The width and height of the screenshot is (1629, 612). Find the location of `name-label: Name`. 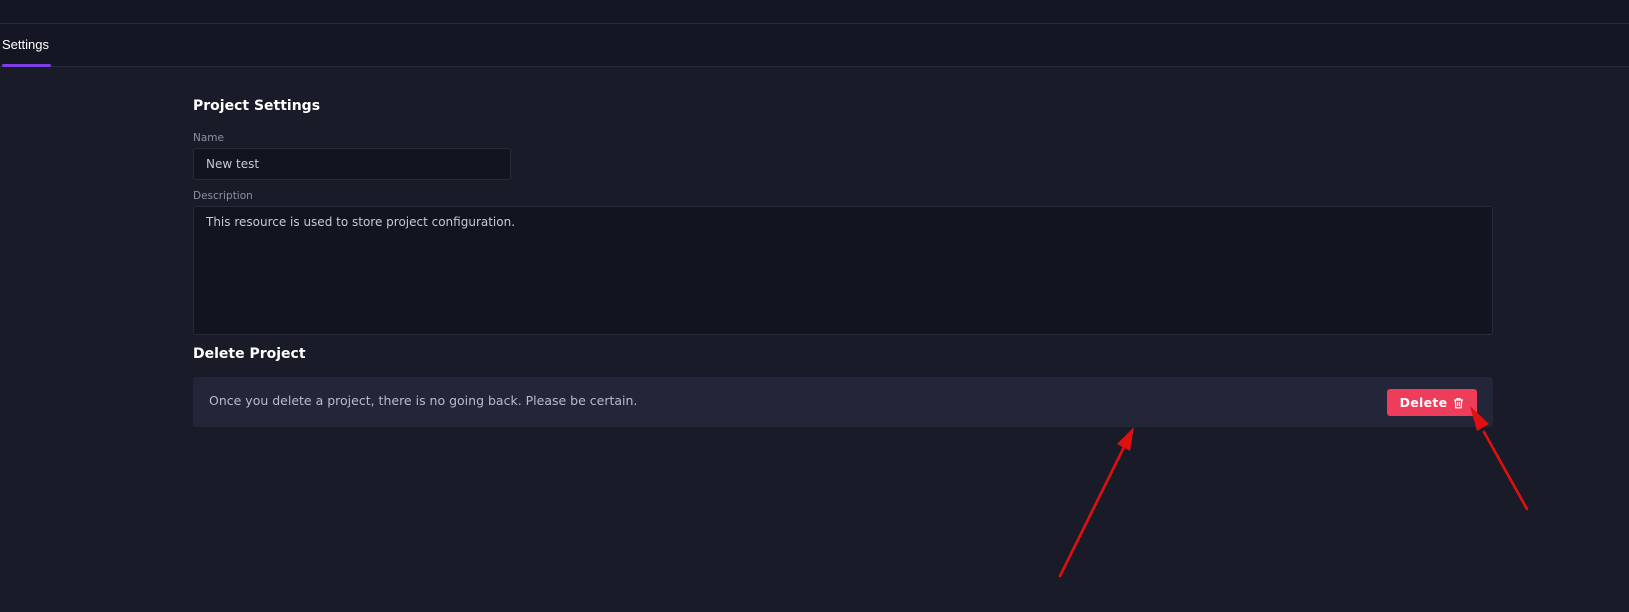

name-label: Name is located at coordinates (208, 138).